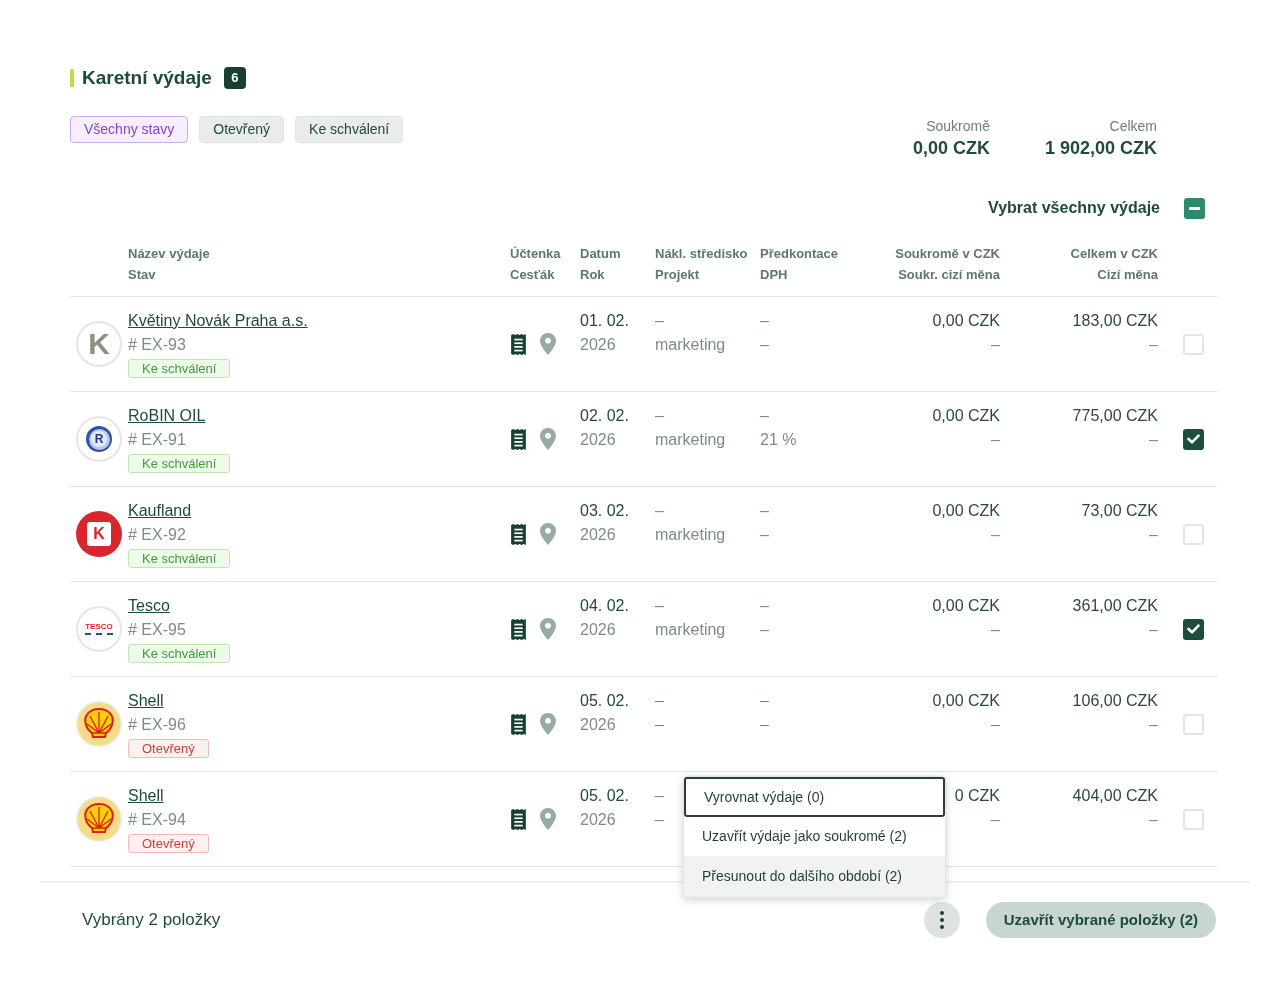 The image size is (1268, 1000). What do you see at coordinates (349, 129) in the screenshot?
I see `filter-chip: Ke schválení` at bounding box center [349, 129].